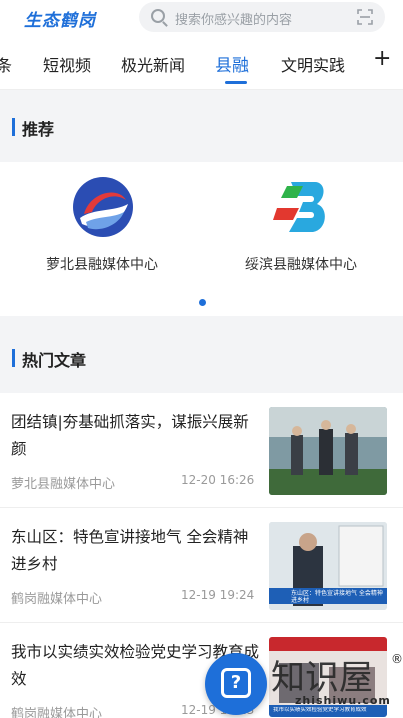 Image resolution: width=403 pixels, height=718 pixels. I want to click on thumbnail-caption: 东山区：特色宣讲接地气 全会精神进乡村, so click(337, 597).